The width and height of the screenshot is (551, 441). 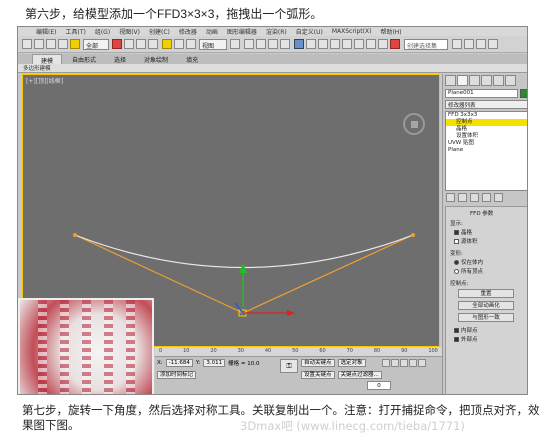 What do you see at coordinates (481, 44) in the screenshot?
I see `help-search-icon` at bounding box center [481, 44].